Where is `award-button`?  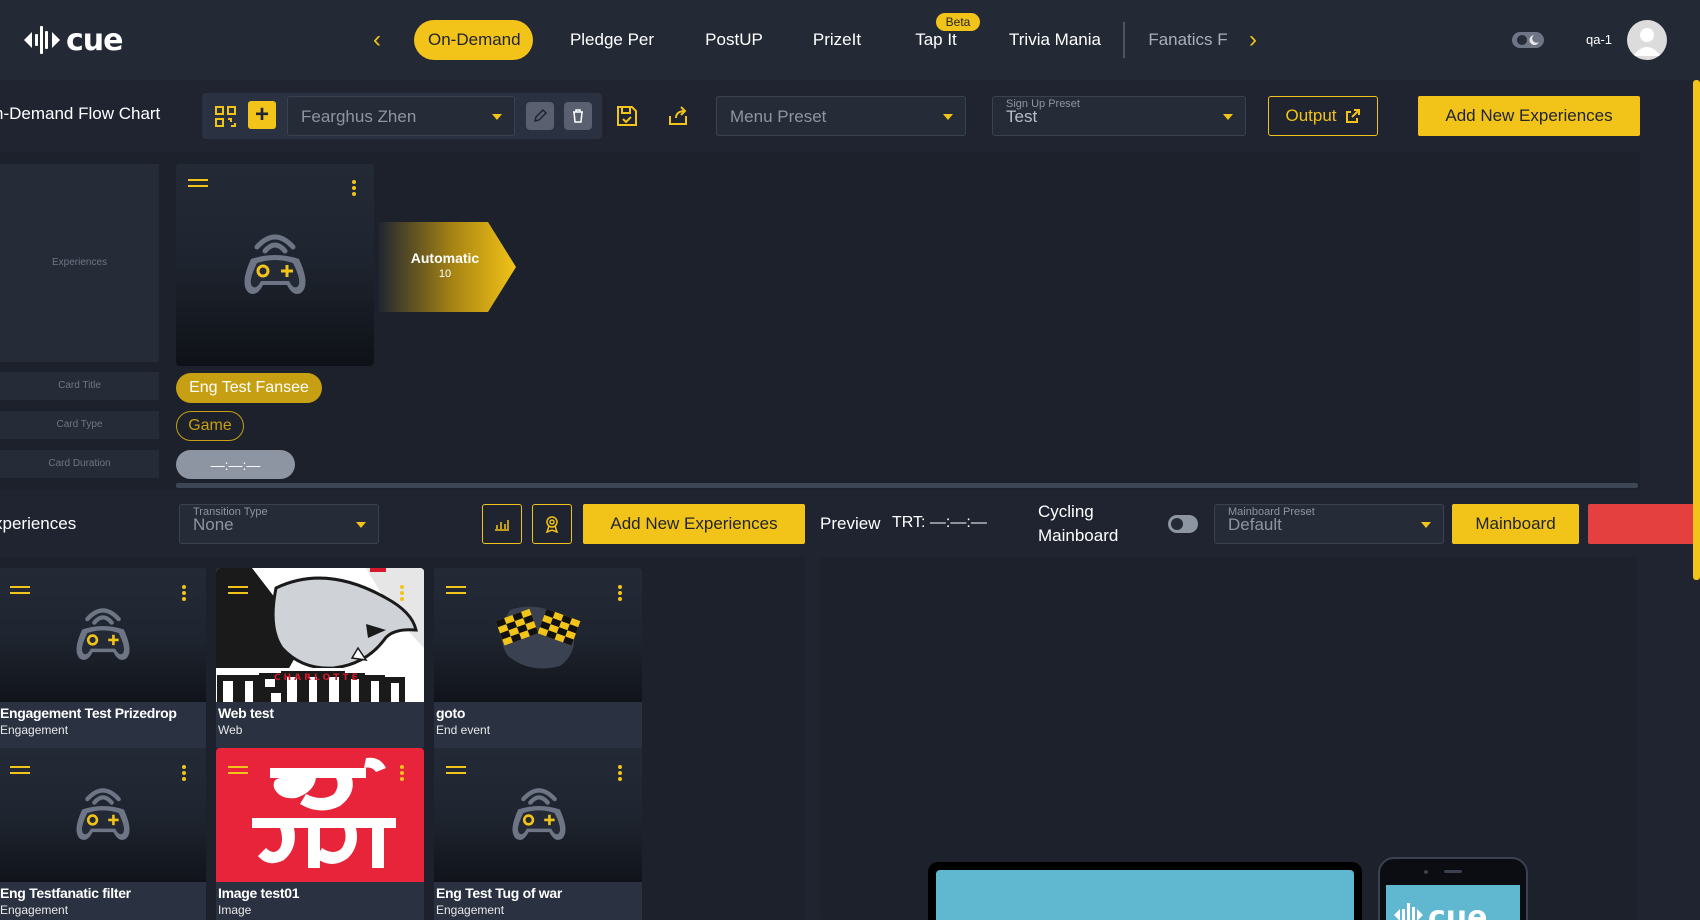 award-button is located at coordinates (552, 524).